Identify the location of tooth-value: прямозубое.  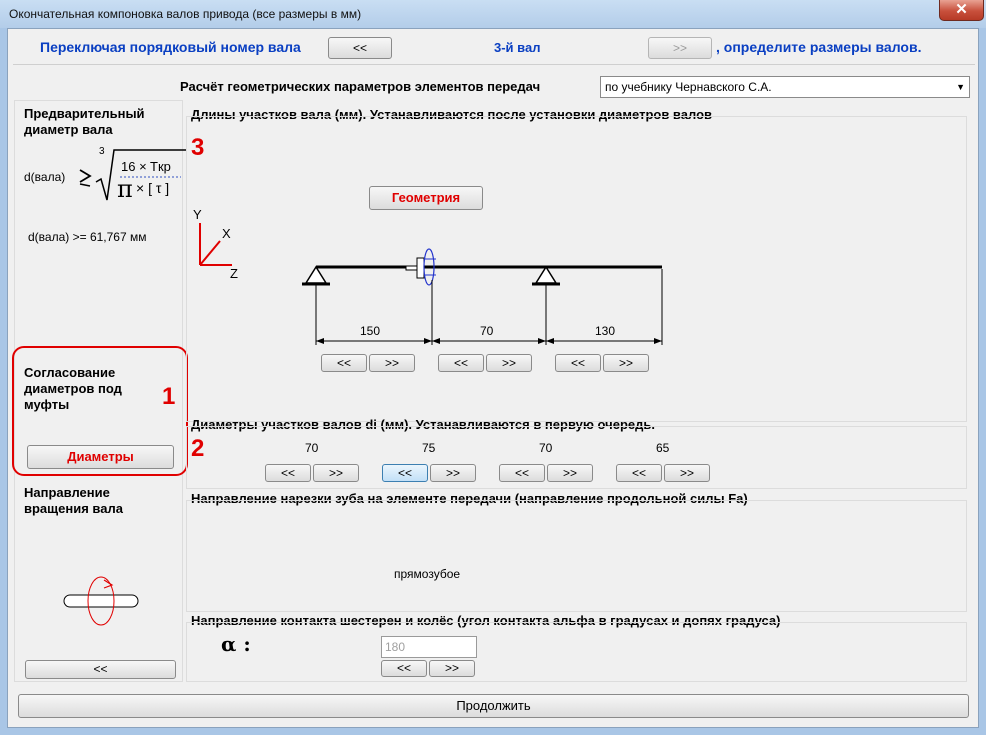
(427, 574).